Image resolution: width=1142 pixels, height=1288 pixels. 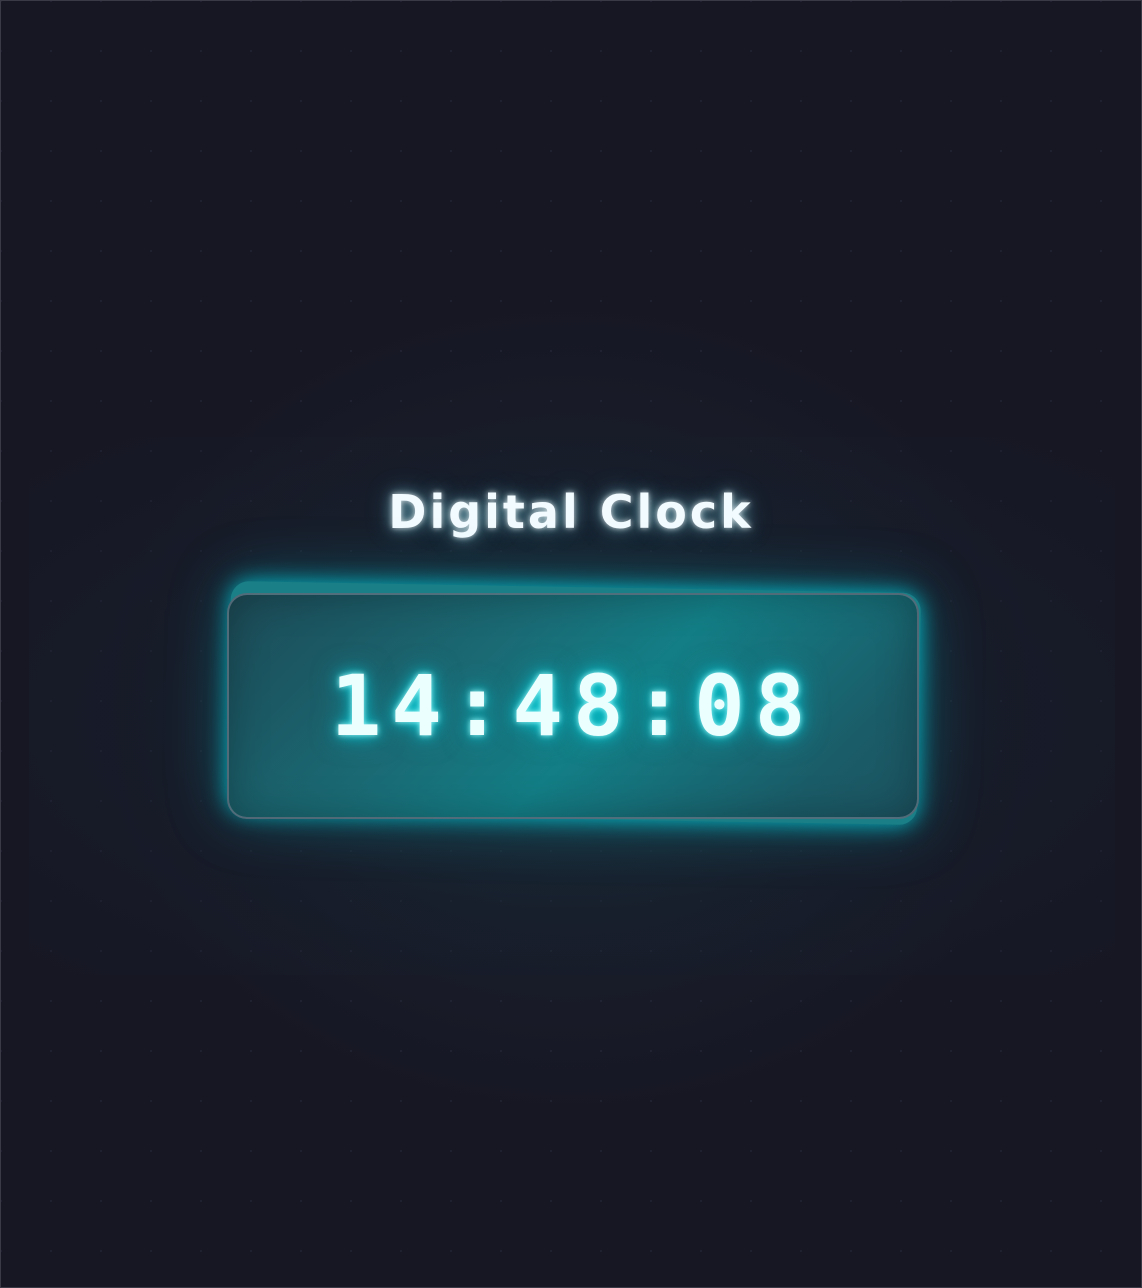 What do you see at coordinates (571, 512) in the screenshot?
I see `page-title: Digital Clock` at bounding box center [571, 512].